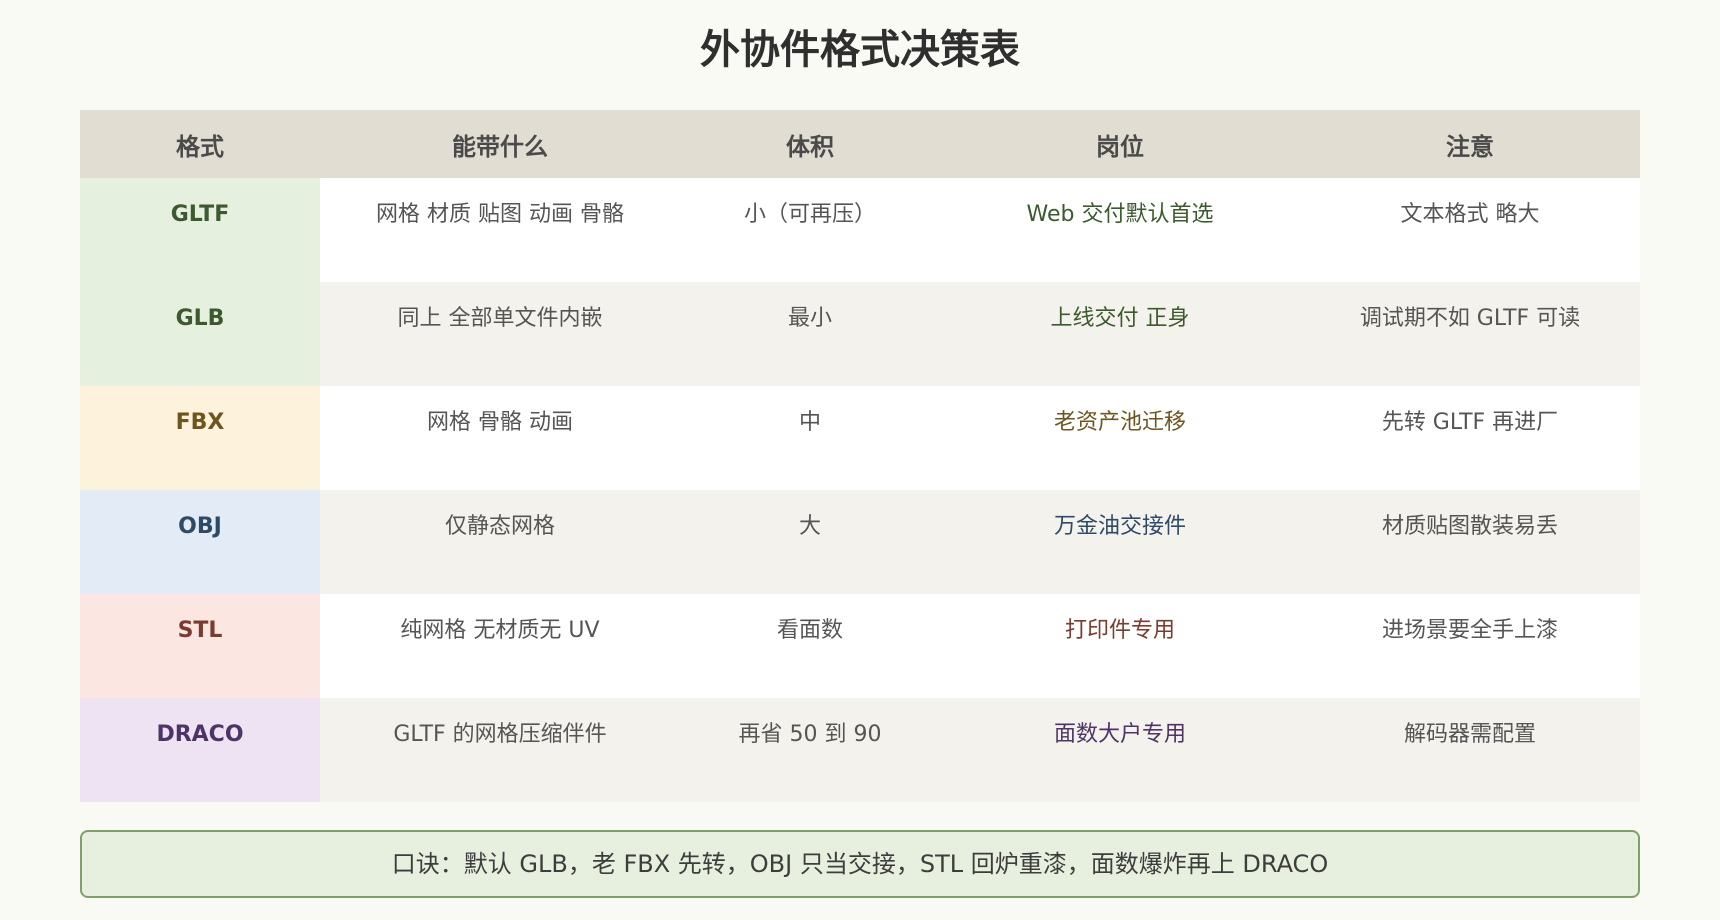 This screenshot has width=1720, height=920. What do you see at coordinates (500, 334) in the screenshot?
I see `contents-cell: 同上 全部单文件内嵌` at bounding box center [500, 334].